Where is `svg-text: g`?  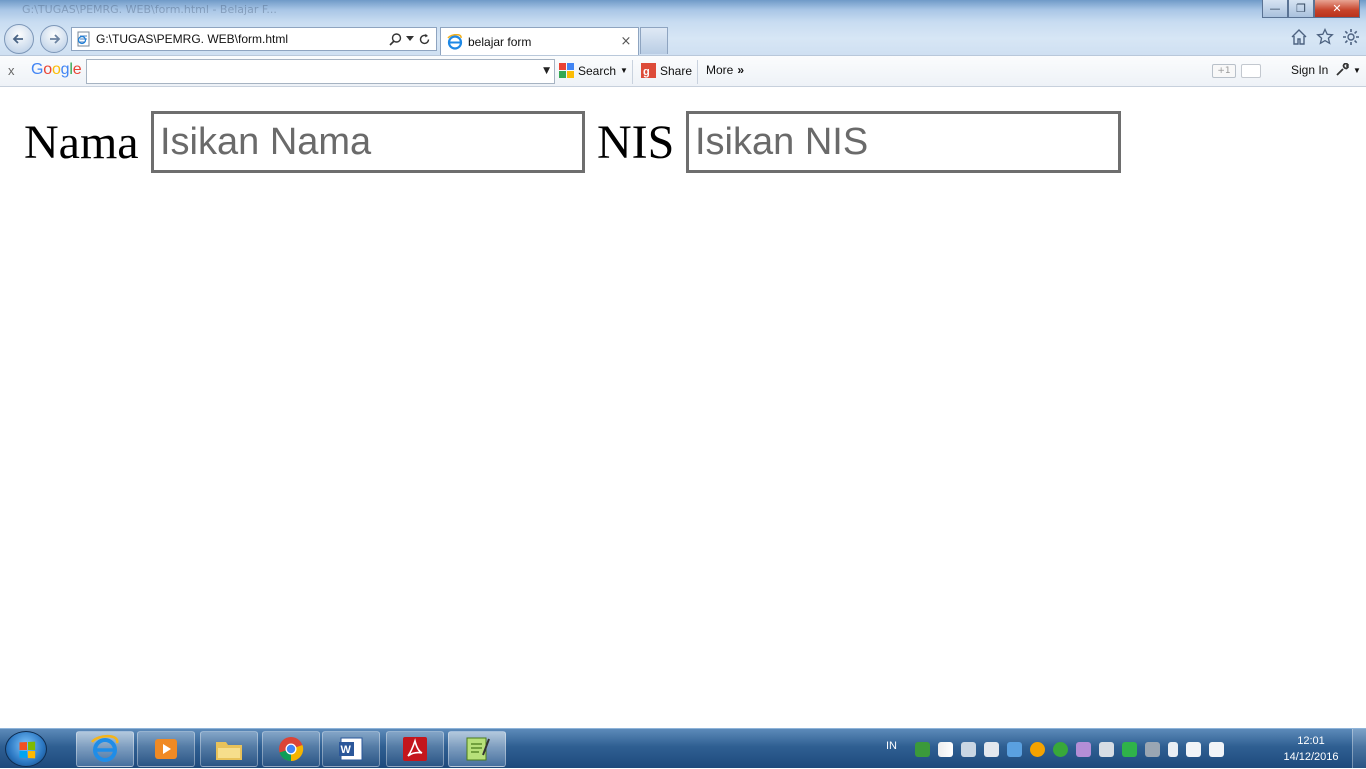
svg-text: g is located at coordinates (646, 72).